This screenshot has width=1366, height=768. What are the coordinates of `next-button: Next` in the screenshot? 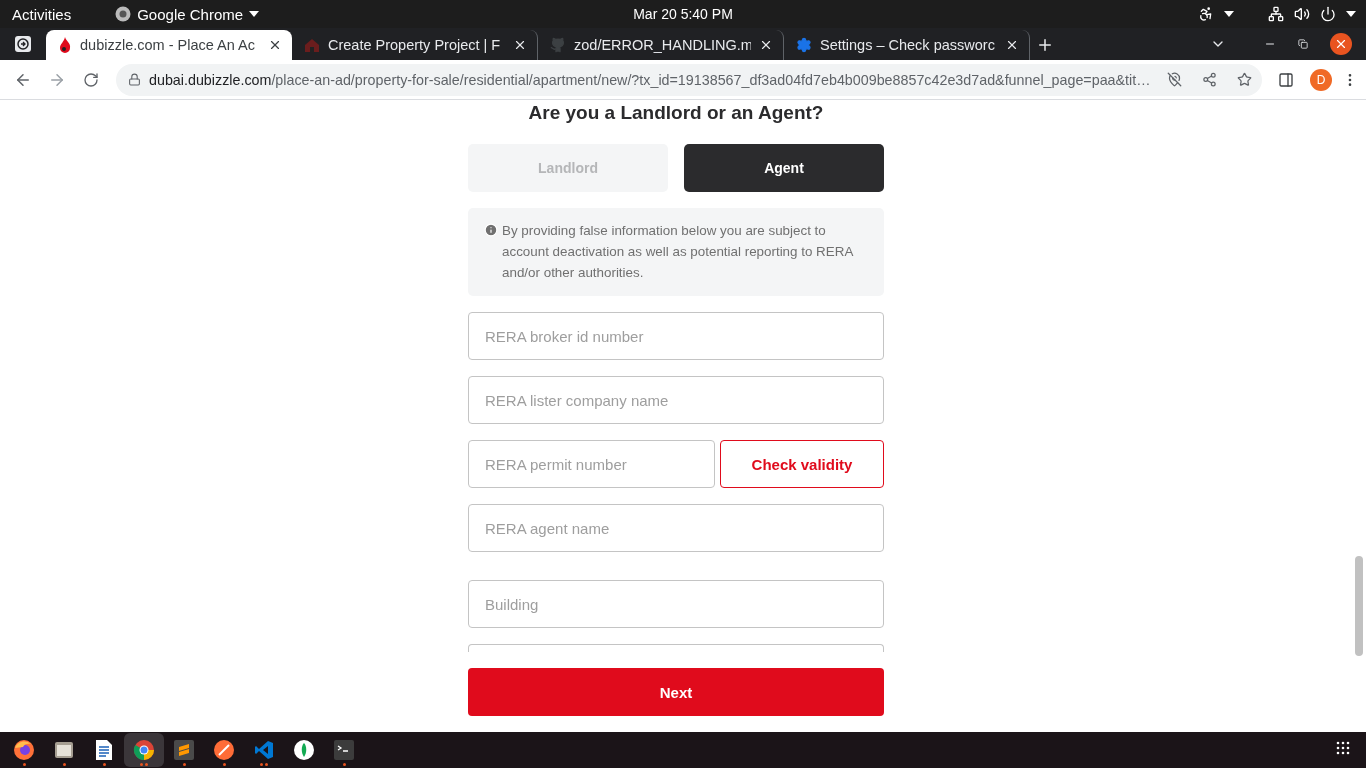 It's located at (676, 692).